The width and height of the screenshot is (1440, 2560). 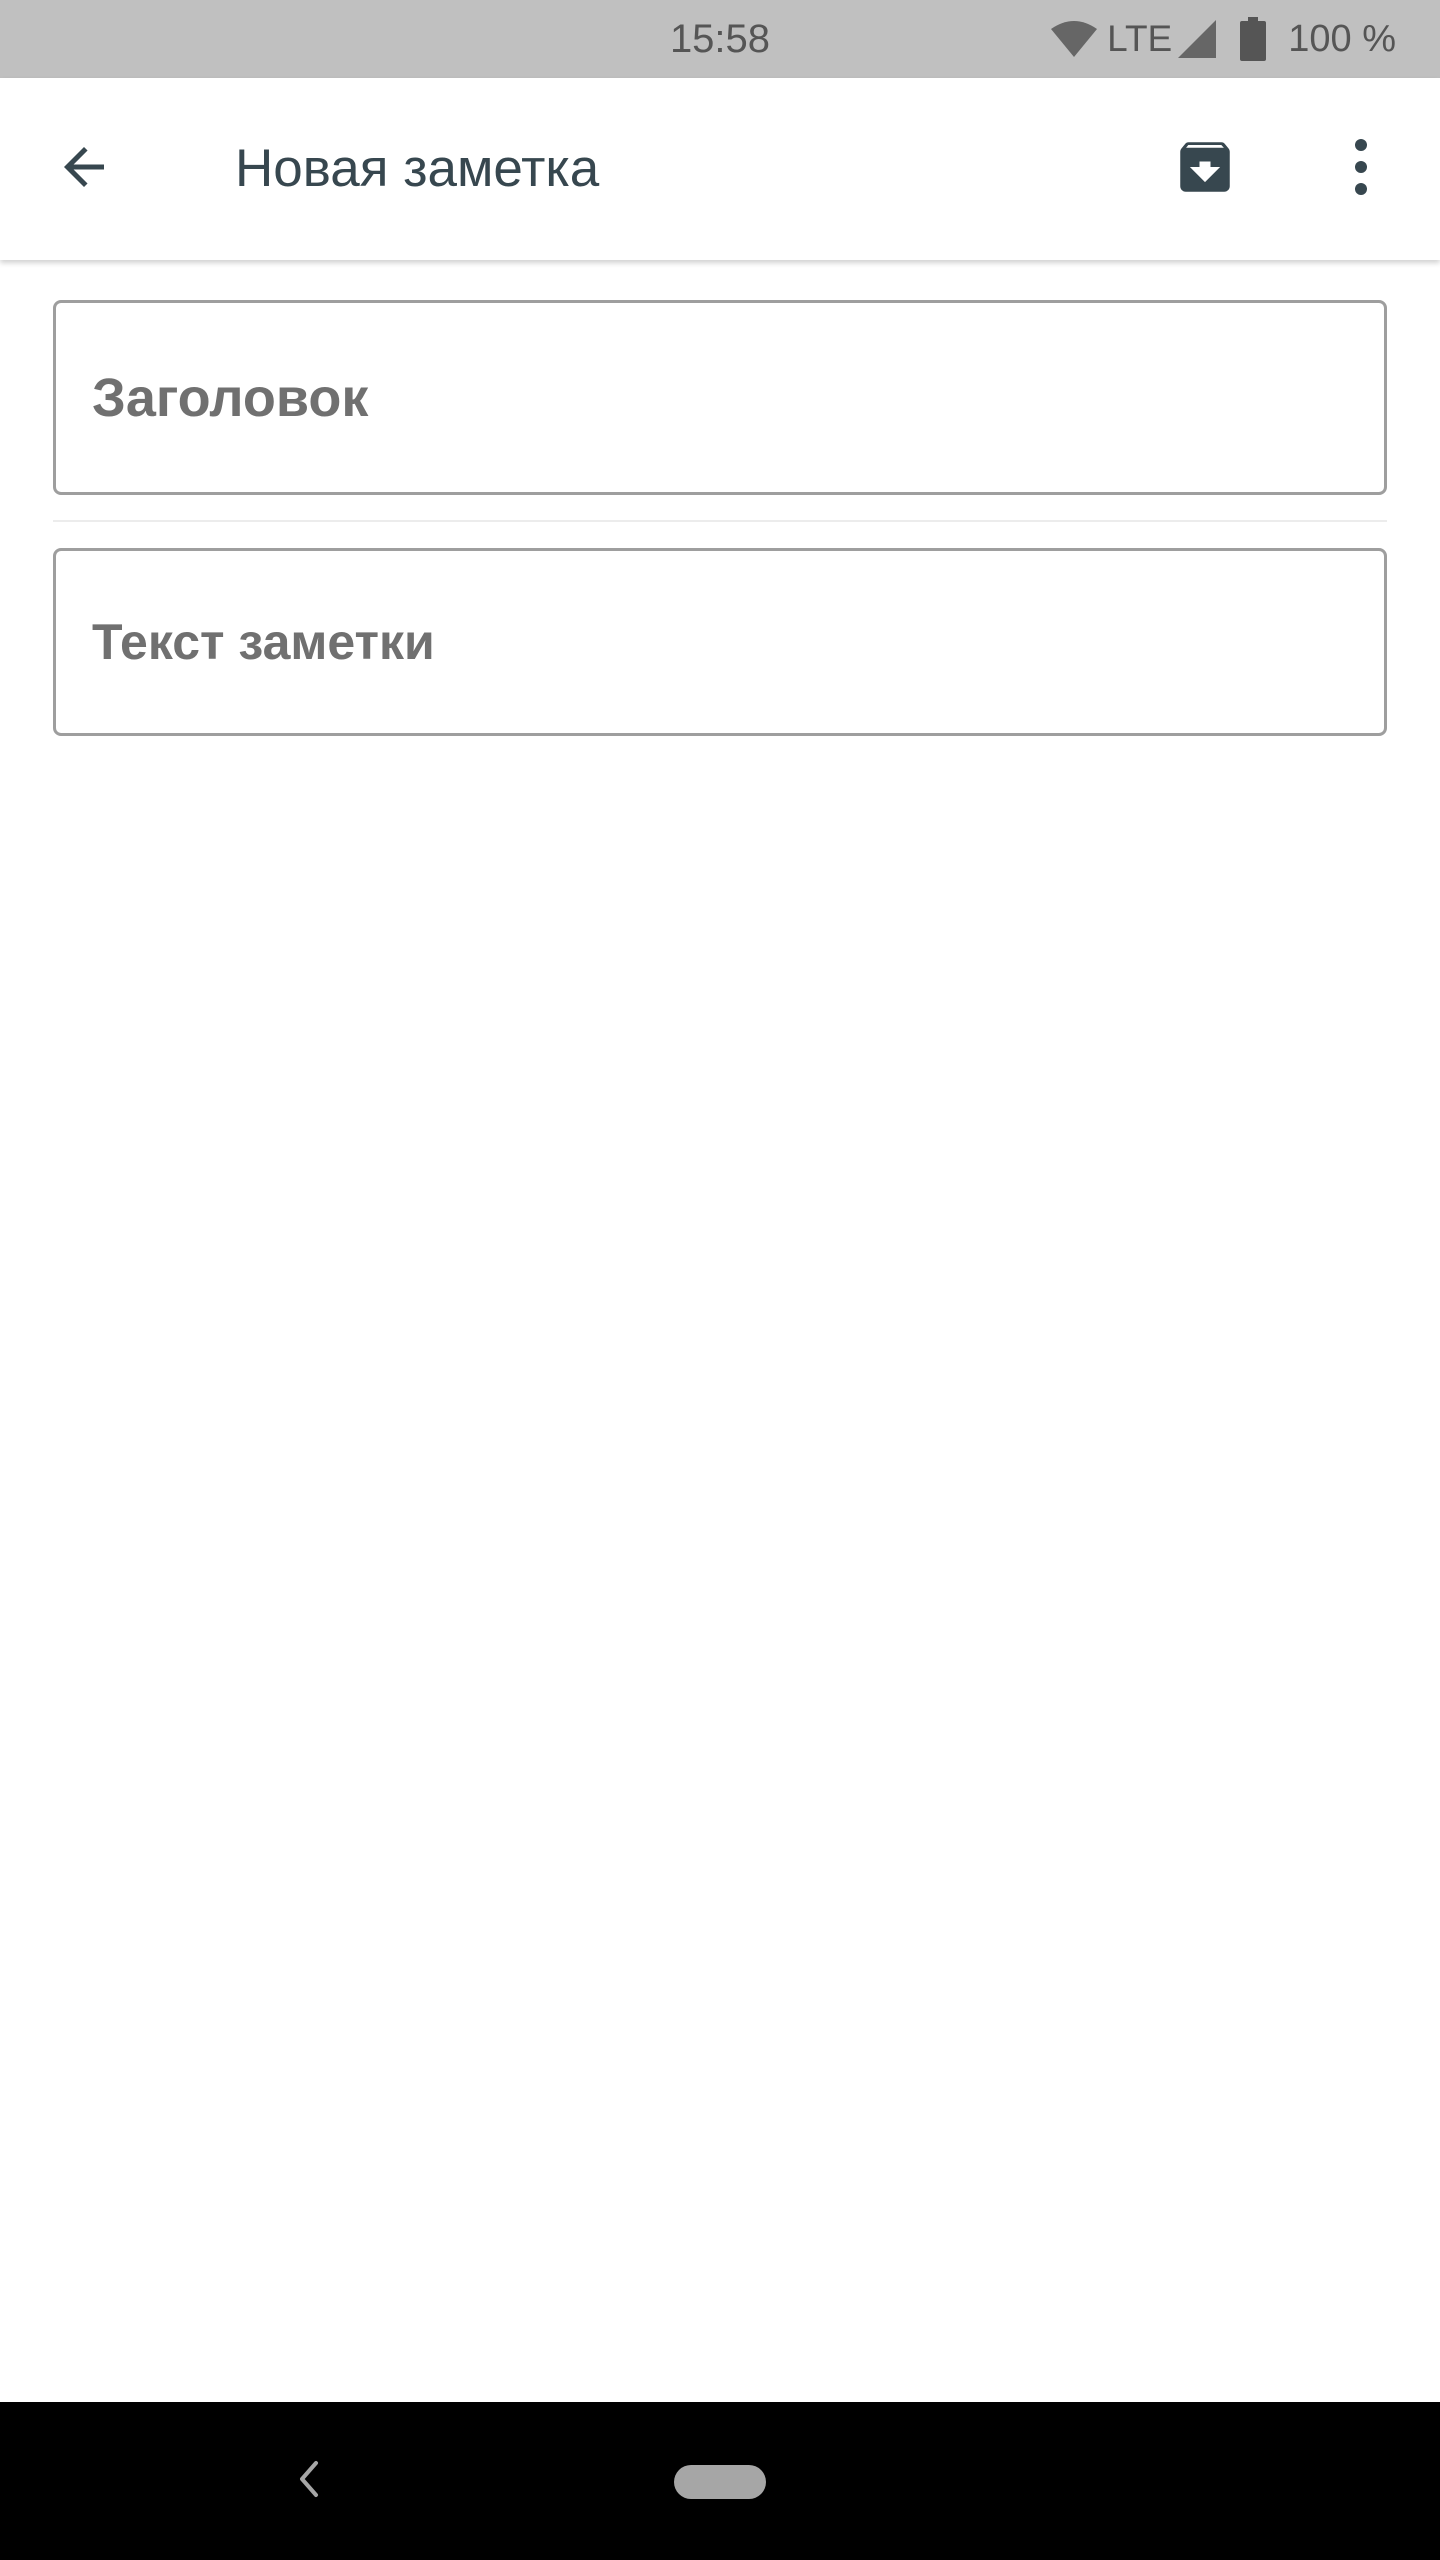 I want to click on battery-icon, so click(x=1253, y=39).